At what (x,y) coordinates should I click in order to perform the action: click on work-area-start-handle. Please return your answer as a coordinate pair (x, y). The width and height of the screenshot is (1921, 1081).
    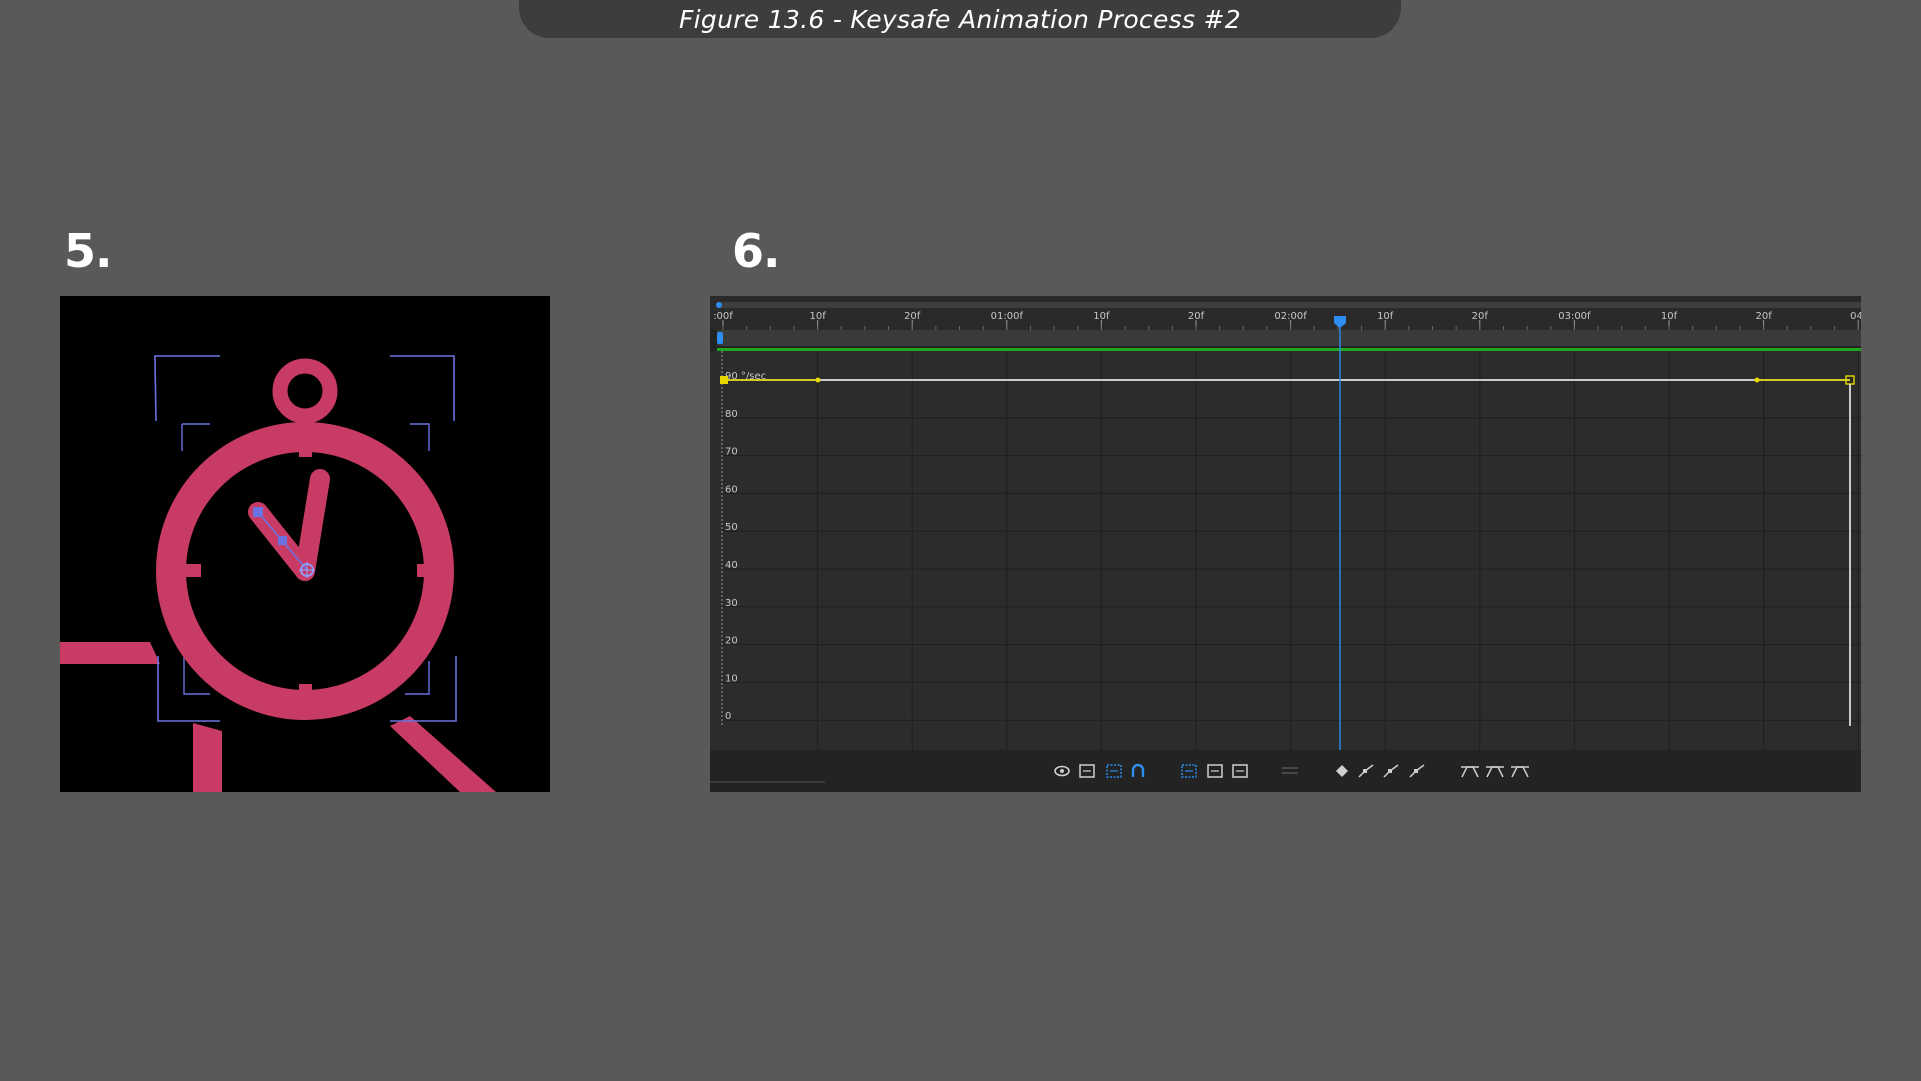
    Looking at the image, I should click on (720, 338).